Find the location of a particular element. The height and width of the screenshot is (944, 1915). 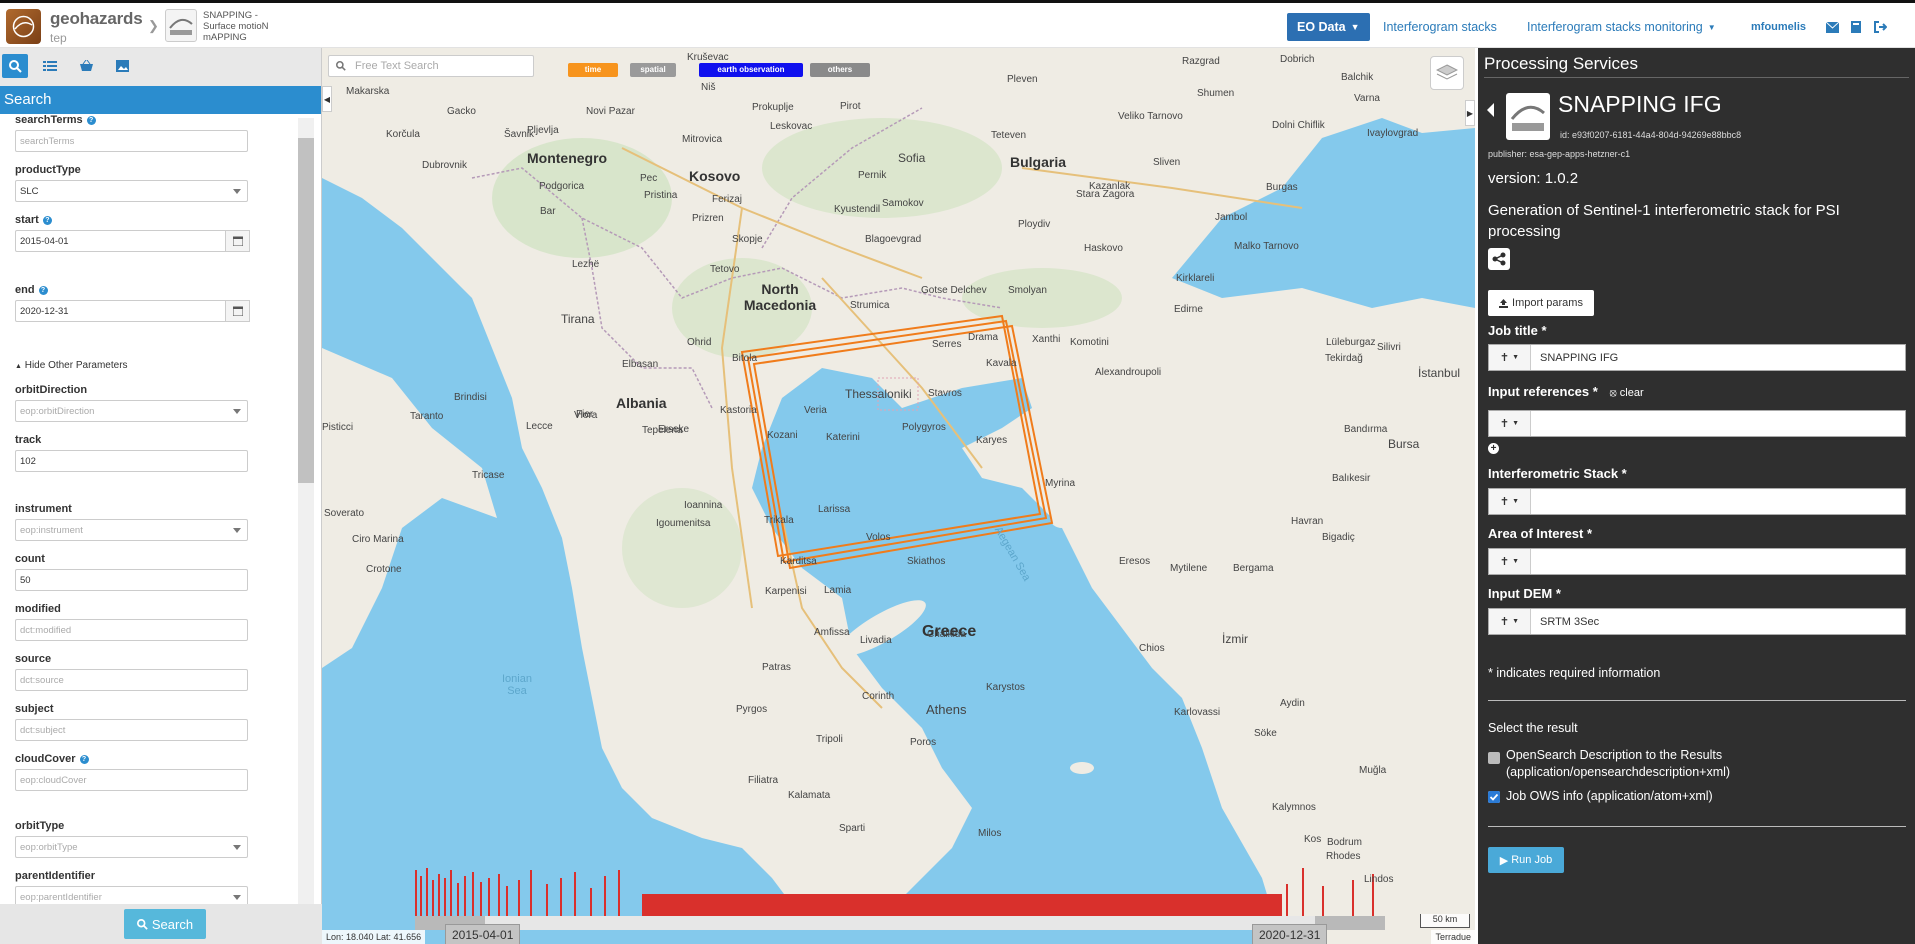

timeline-end-handle: 2020-12-31 is located at coordinates (1290, 934).